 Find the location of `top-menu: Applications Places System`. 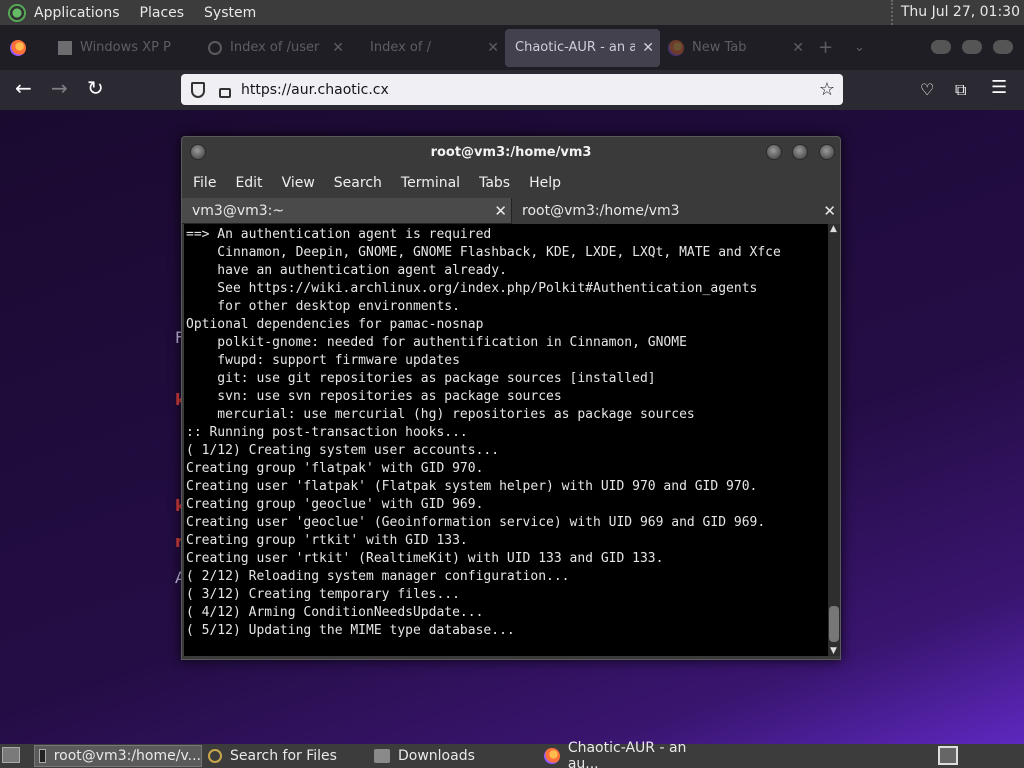

top-menu: Applications Places System is located at coordinates (142, 12).